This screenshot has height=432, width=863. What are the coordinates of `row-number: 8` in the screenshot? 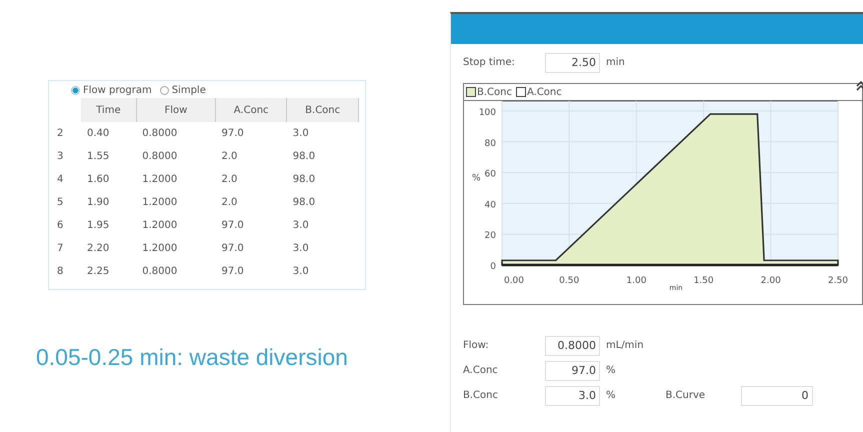 It's located at (60, 272).